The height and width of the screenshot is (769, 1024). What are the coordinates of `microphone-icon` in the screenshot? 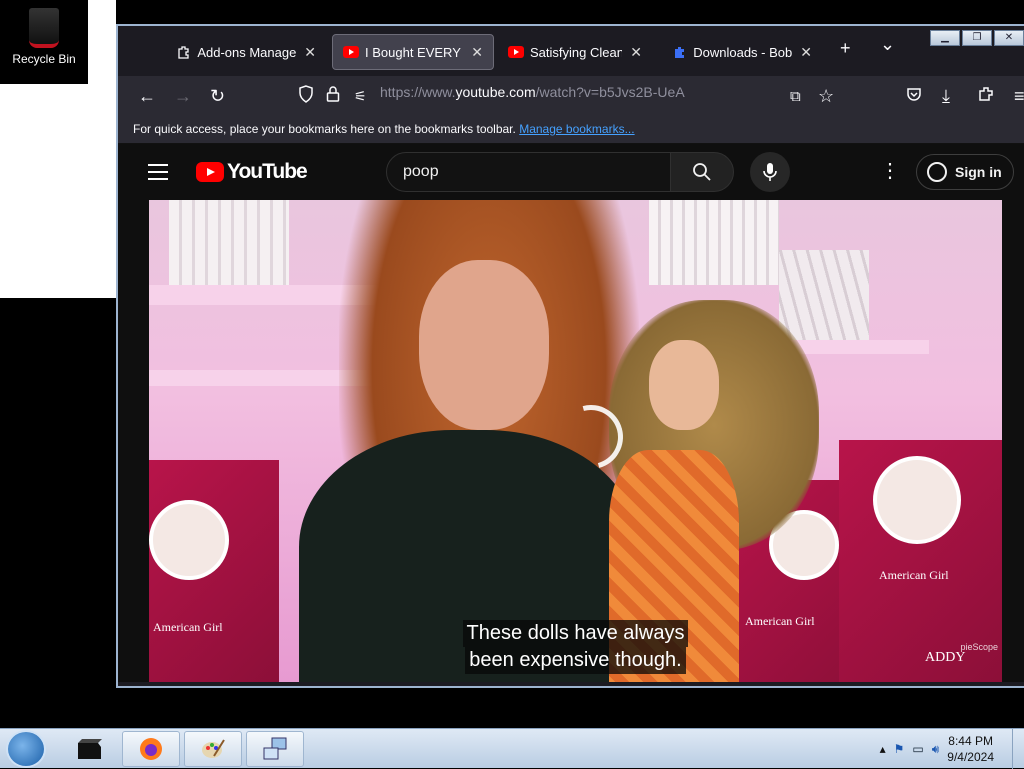 It's located at (770, 172).